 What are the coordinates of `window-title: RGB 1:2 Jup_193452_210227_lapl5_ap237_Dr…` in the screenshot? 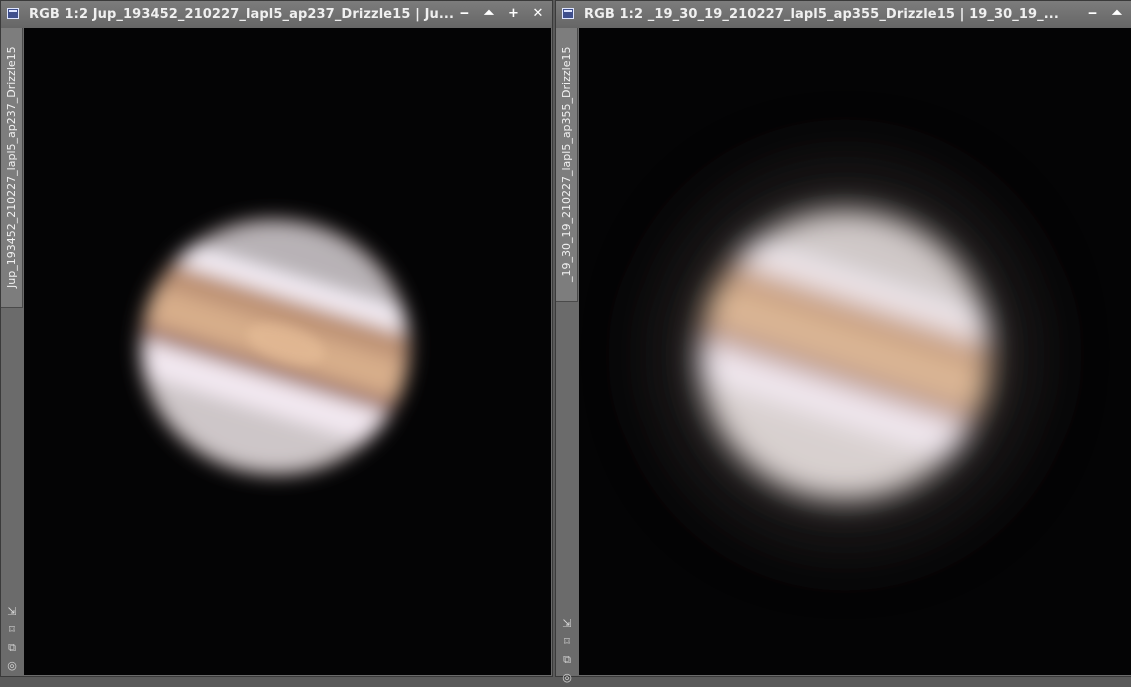 It's located at (241, 14).